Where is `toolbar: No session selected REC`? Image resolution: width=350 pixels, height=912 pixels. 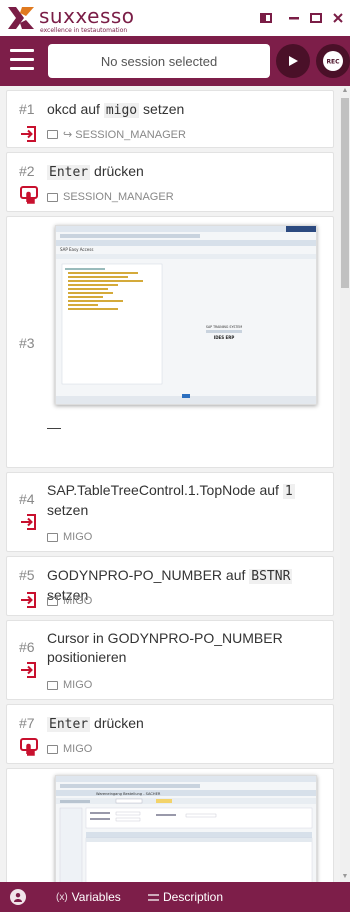 toolbar: No session selected REC is located at coordinates (175, 61).